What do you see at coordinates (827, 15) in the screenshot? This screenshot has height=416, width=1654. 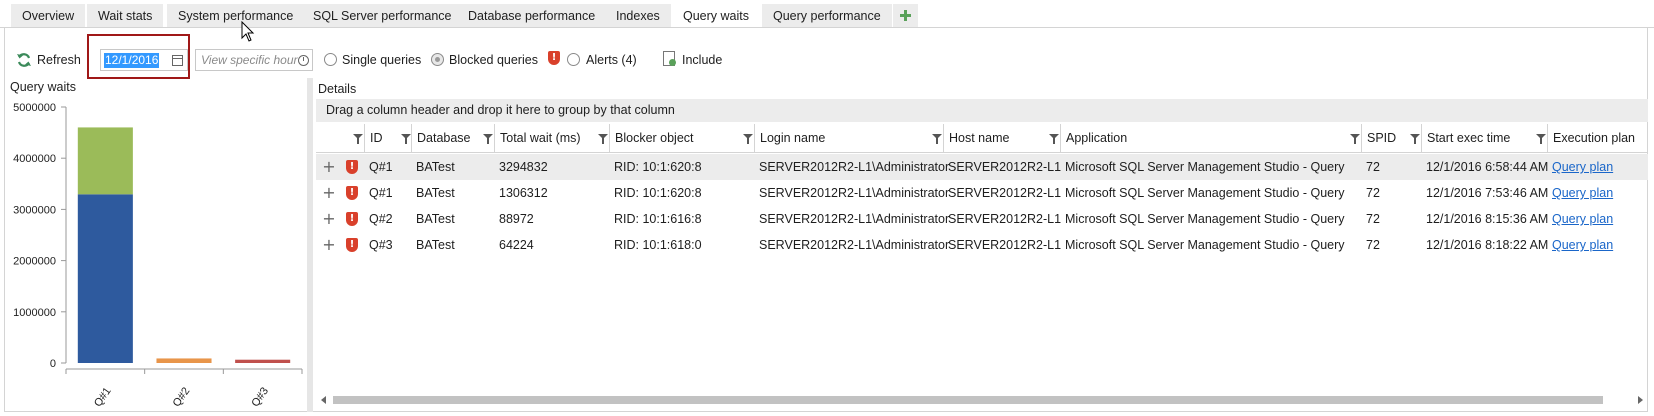 I see `tab-query-performance: Query performance` at bounding box center [827, 15].